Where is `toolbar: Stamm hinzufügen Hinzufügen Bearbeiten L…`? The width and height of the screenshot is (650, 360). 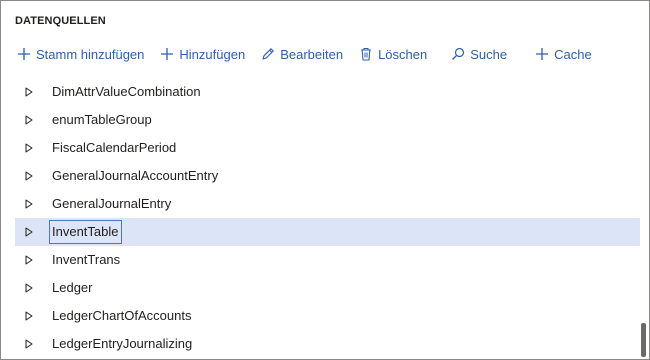
toolbar: Stamm hinzufügen Hinzufügen Bearbeiten L… is located at coordinates (310, 54).